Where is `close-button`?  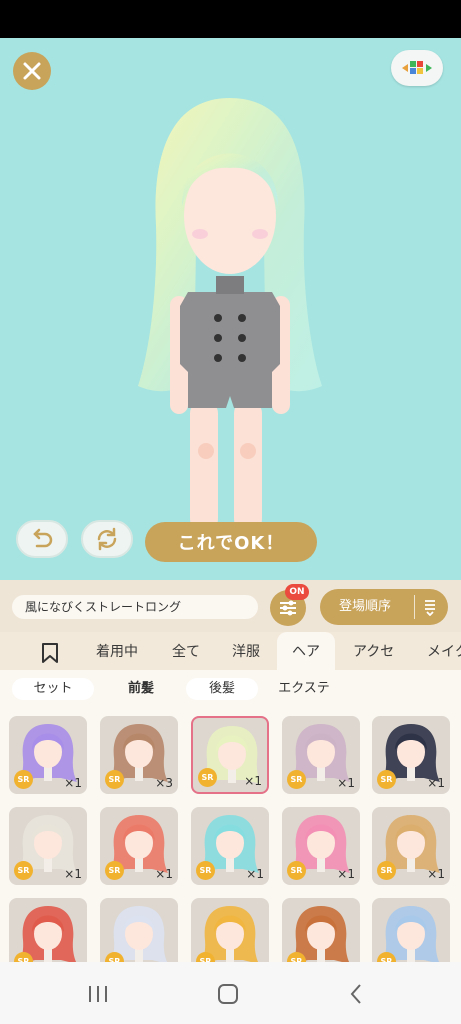 close-button is located at coordinates (32, 71).